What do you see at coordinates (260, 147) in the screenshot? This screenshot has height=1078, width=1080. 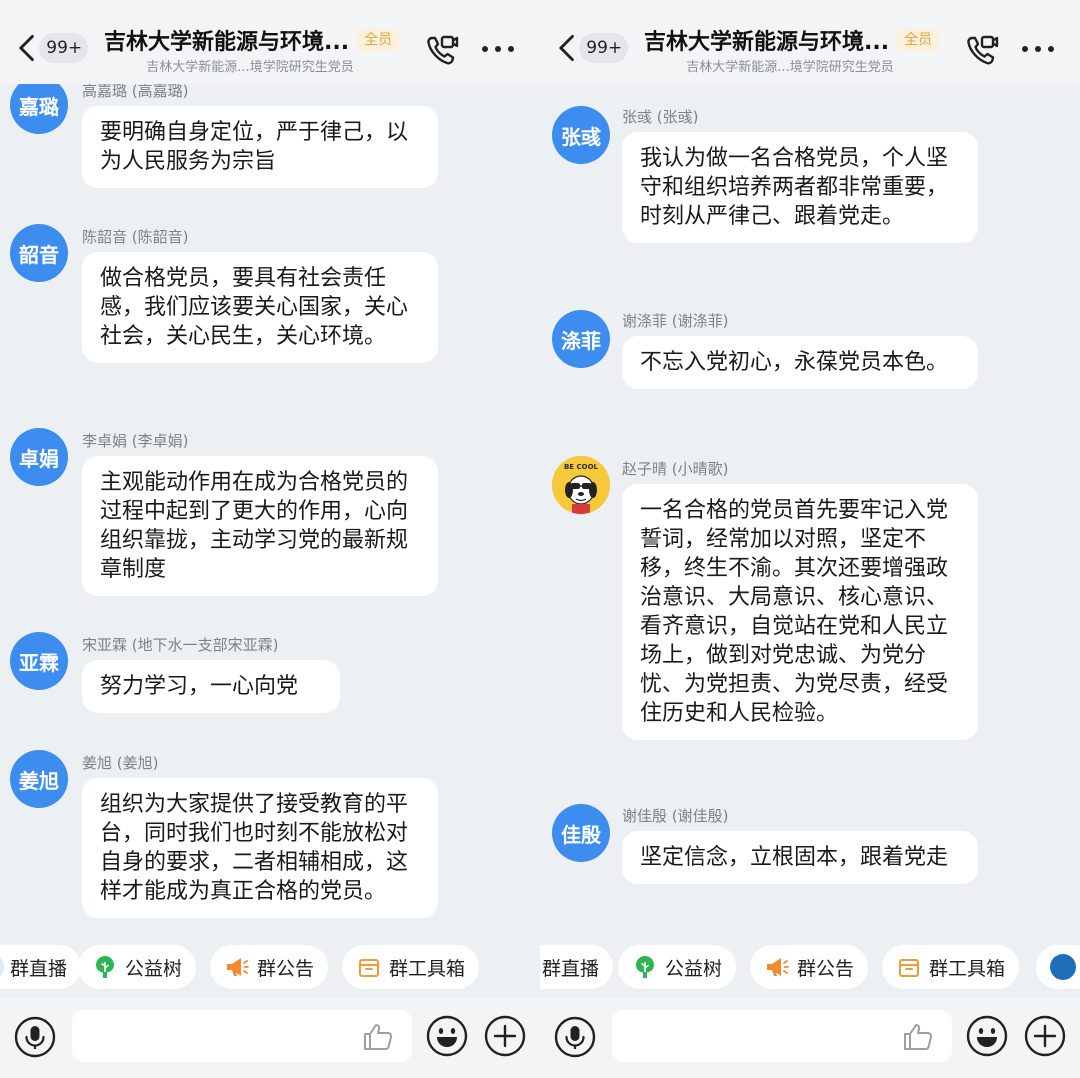 I see `message-bubble: 要明确自身定位，严于律己，以为人民服务为宗旨` at bounding box center [260, 147].